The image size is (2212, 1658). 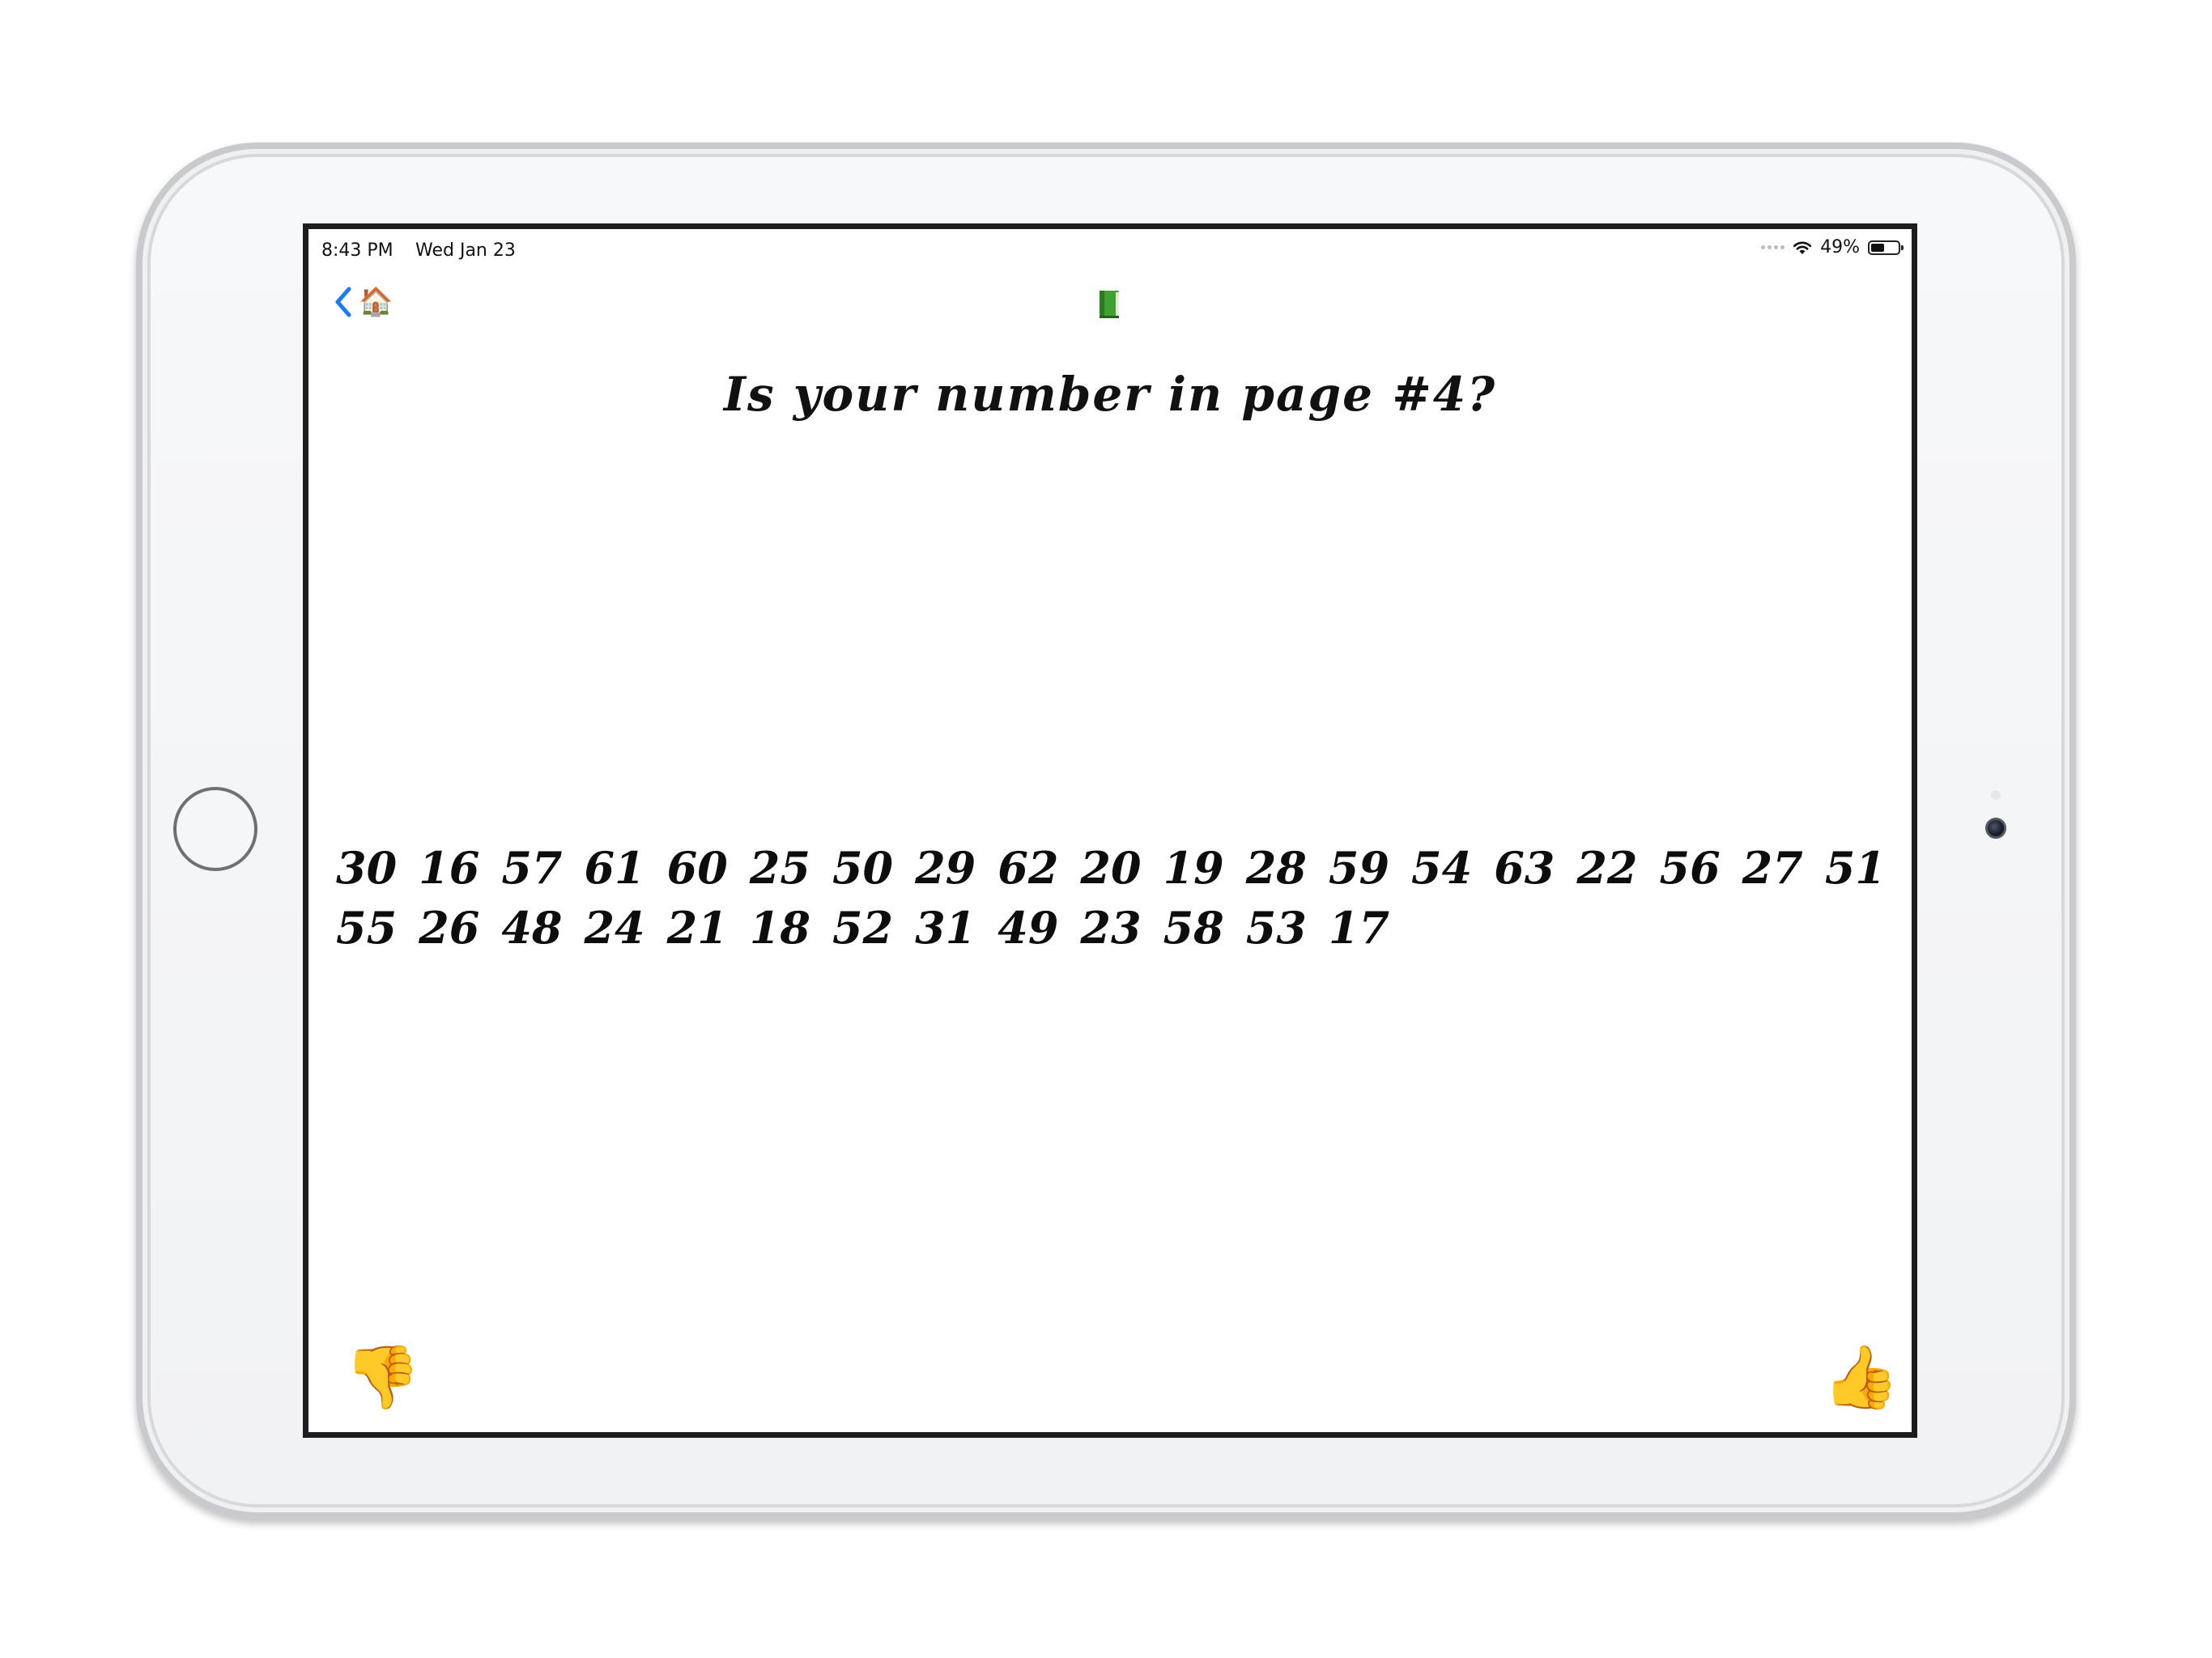 I want to click on number-item: 24, so click(x=615, y=928).